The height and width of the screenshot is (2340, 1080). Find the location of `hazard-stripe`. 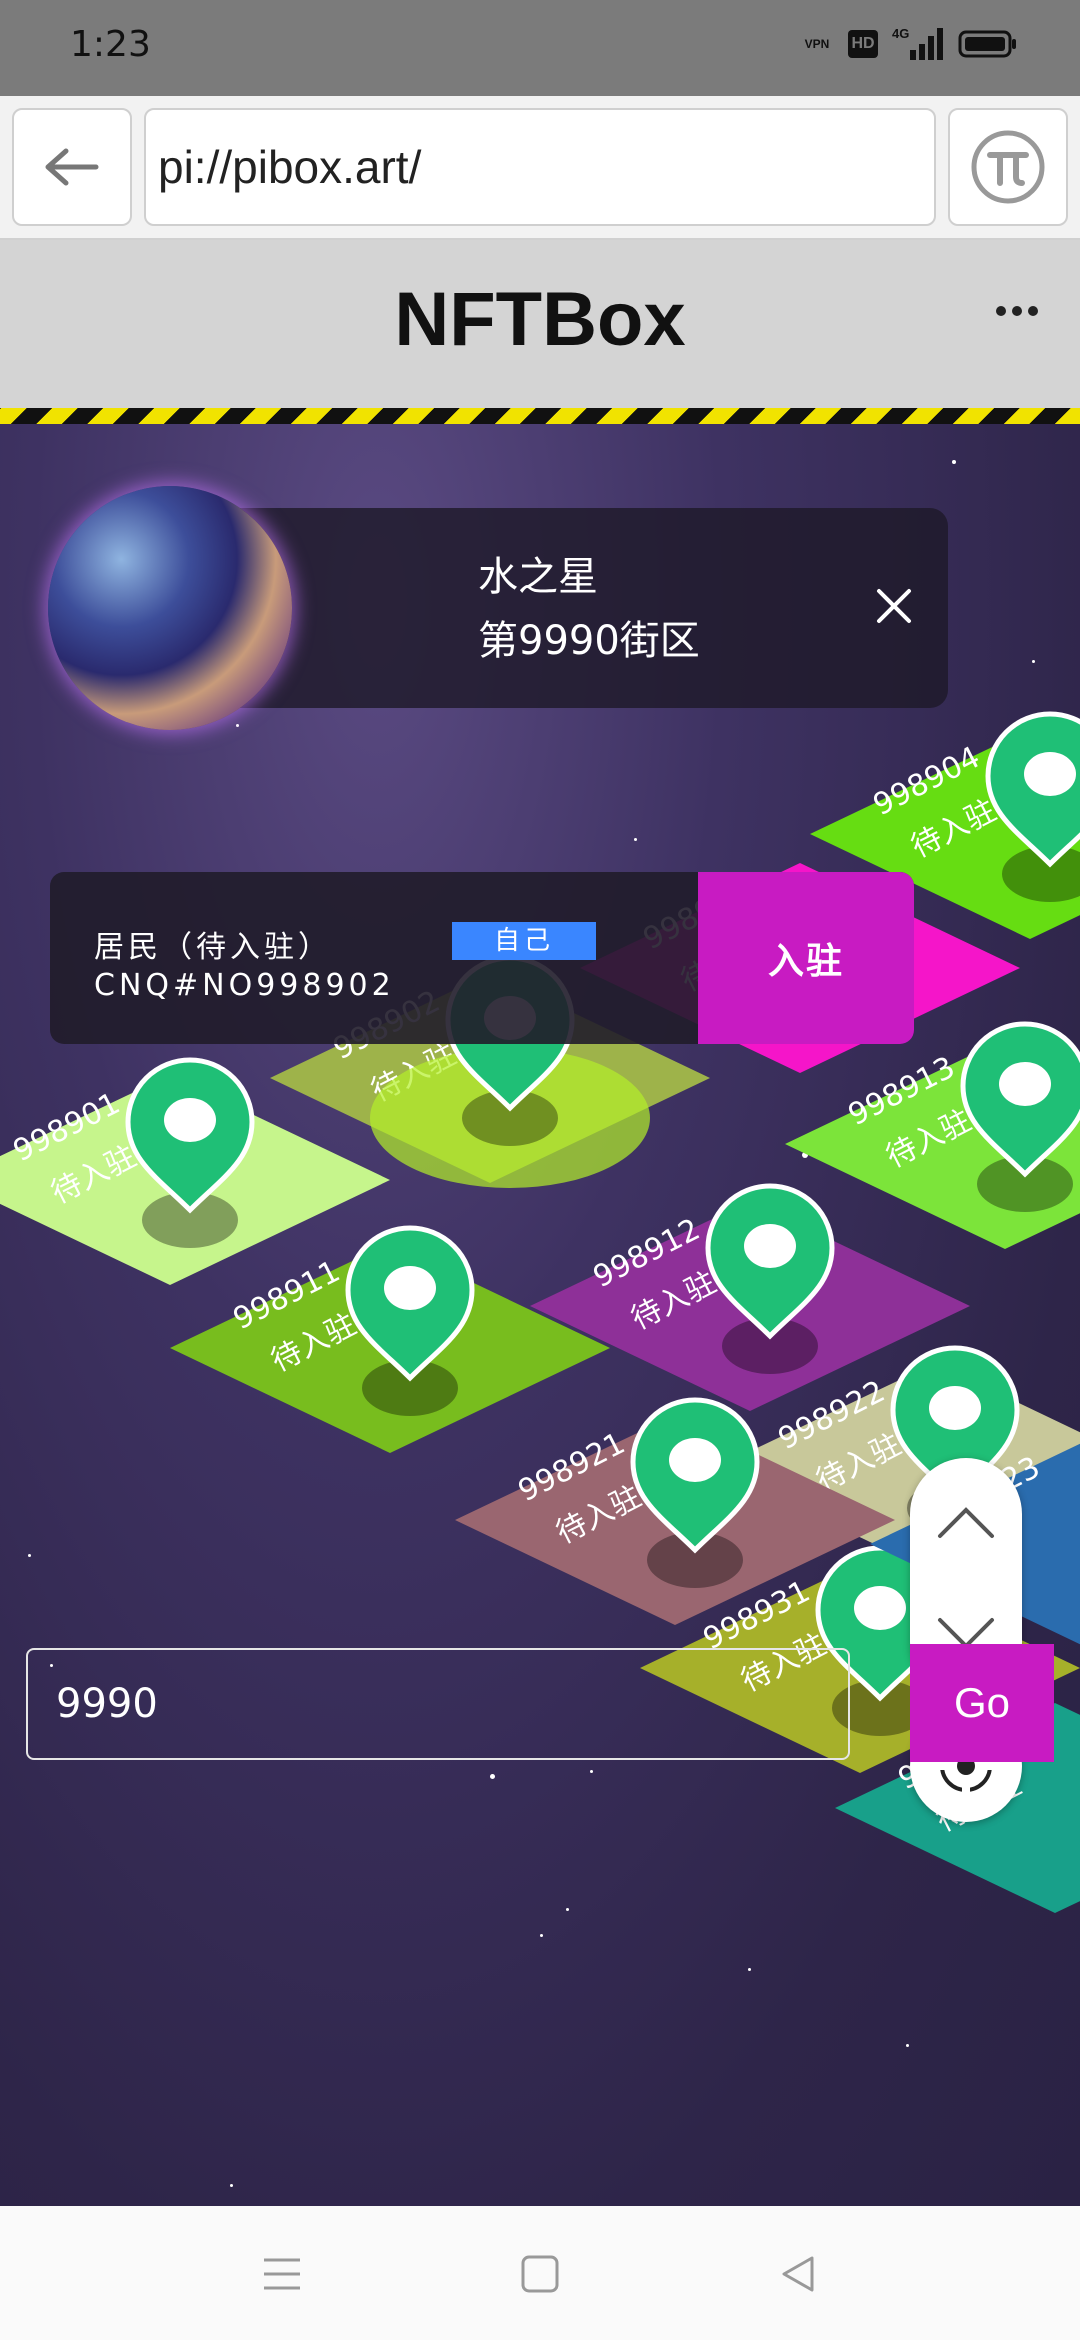

hazard-stripe is located at coordinates (540, 416).